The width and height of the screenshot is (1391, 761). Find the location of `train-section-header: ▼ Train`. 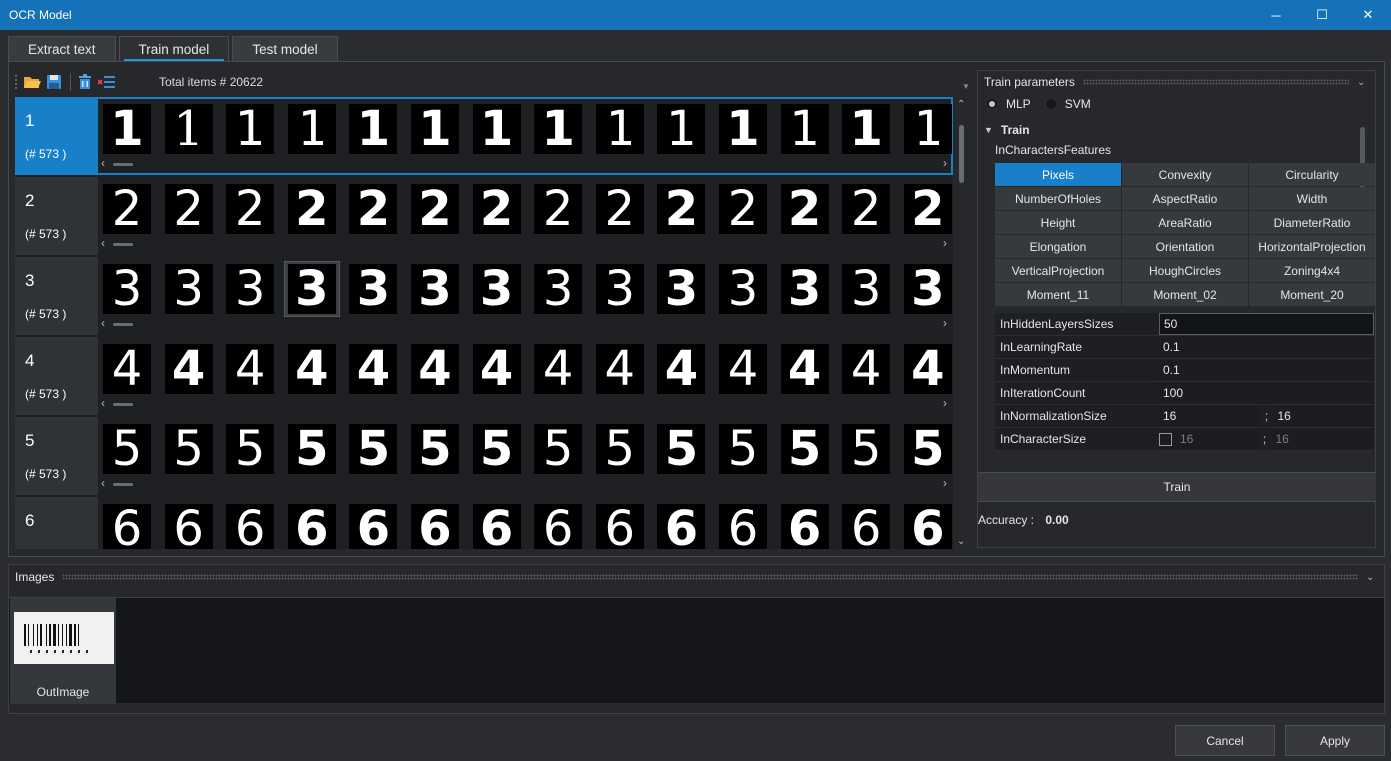

train-section-header: ▼ Train is located at coordinates (1007, 130).